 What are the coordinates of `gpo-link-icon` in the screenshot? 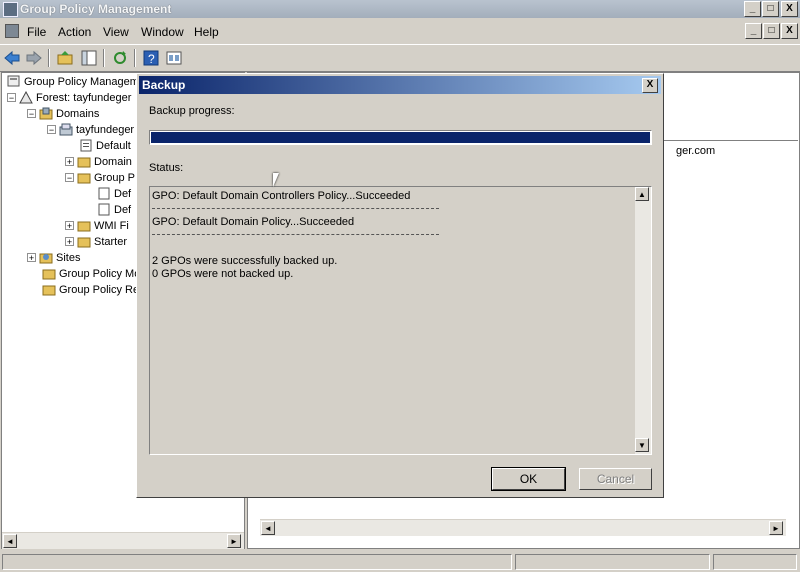 It's located at (86, 145).